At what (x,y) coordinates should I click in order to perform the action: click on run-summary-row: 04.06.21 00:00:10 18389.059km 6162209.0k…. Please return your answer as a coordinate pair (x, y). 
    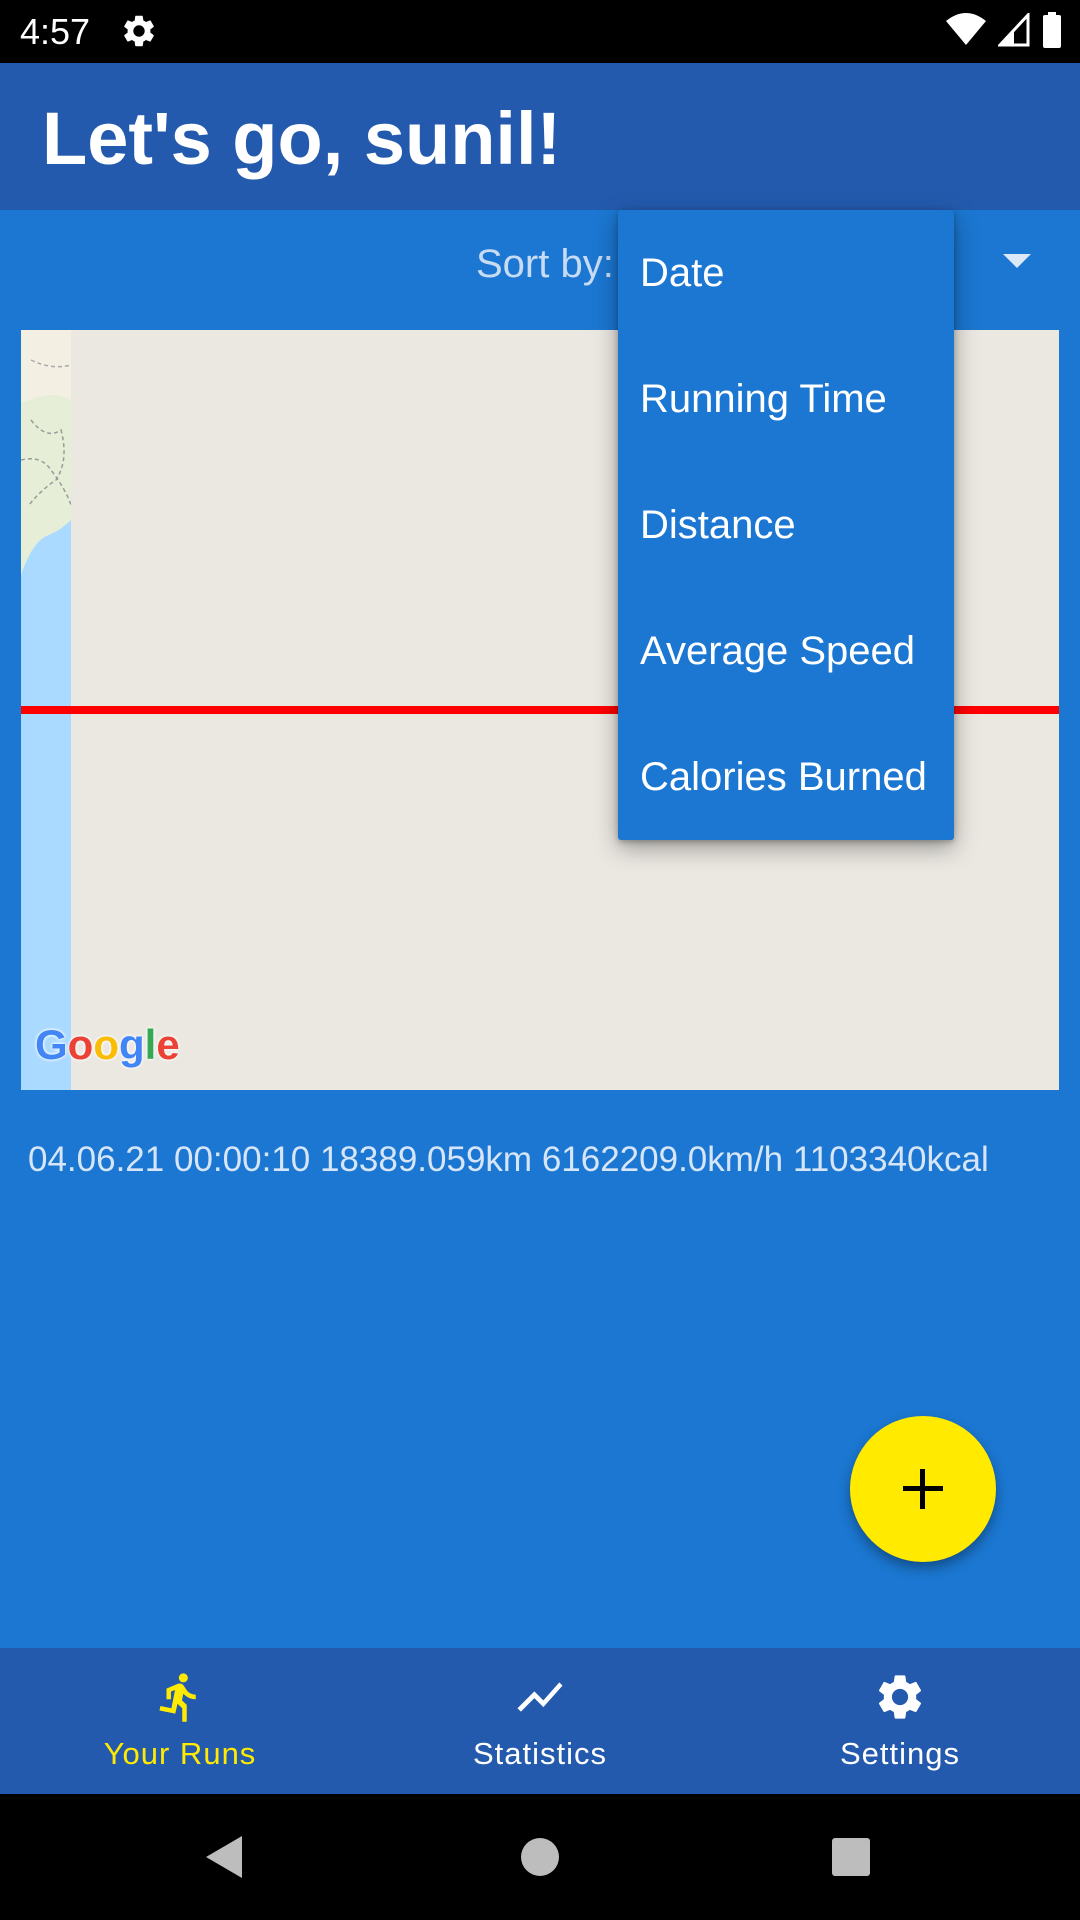
    Looking at the image, I should click on (508, 1160).